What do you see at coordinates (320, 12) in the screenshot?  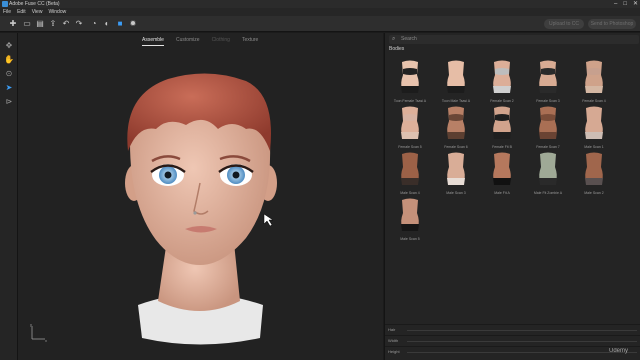 I see `menu-bar: File Edit View Window` at bounding box center [320, 12].